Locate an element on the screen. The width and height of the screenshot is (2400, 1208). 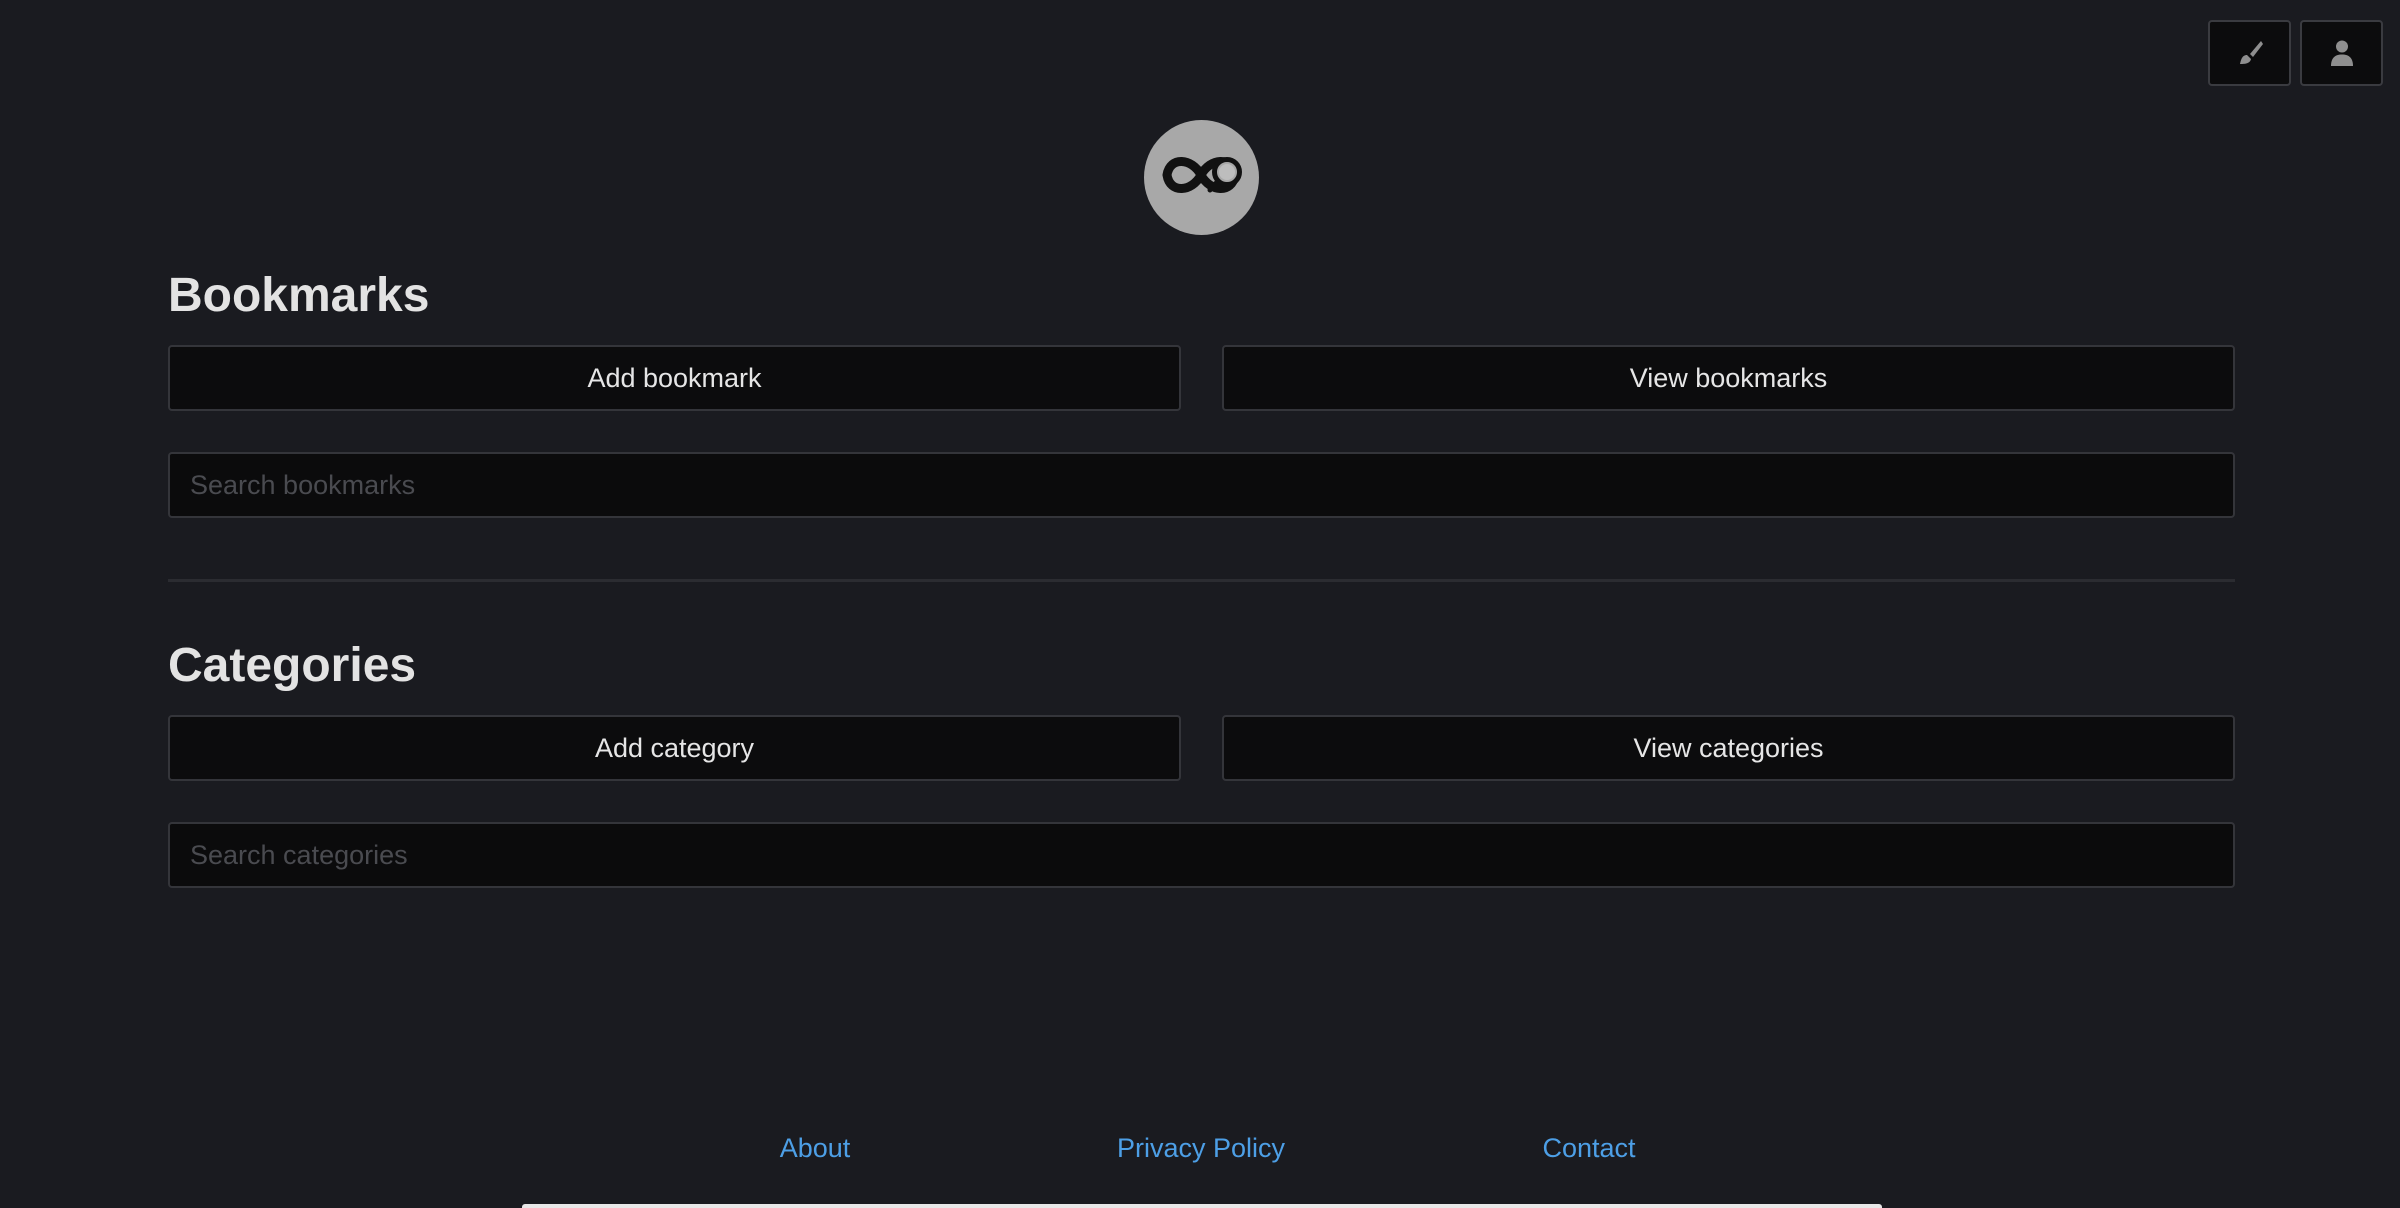
top-actions is located at coordinates (2295, 53).